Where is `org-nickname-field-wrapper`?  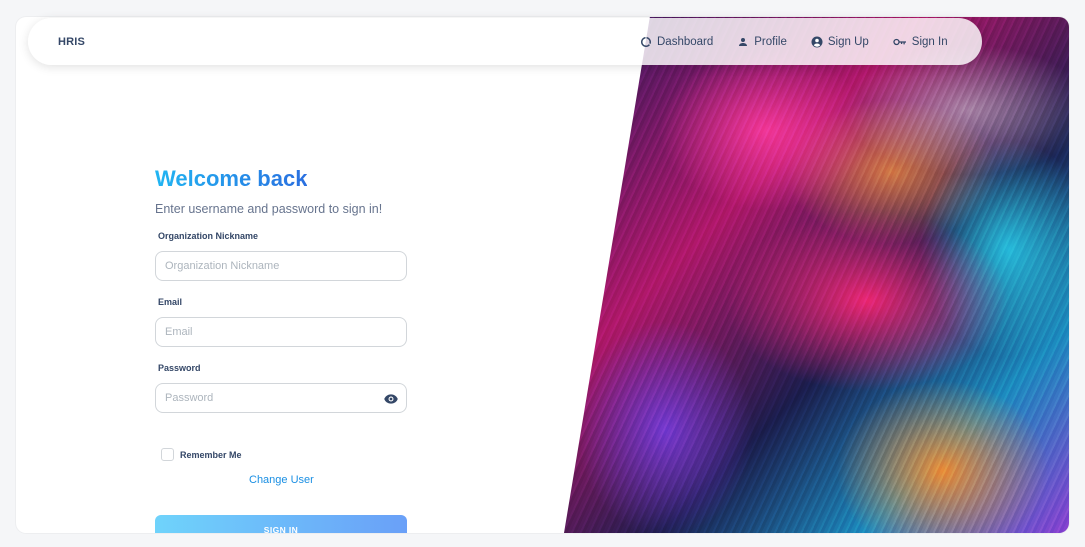 org-nickname-field-wrapper is located at coordinates (281, 266).